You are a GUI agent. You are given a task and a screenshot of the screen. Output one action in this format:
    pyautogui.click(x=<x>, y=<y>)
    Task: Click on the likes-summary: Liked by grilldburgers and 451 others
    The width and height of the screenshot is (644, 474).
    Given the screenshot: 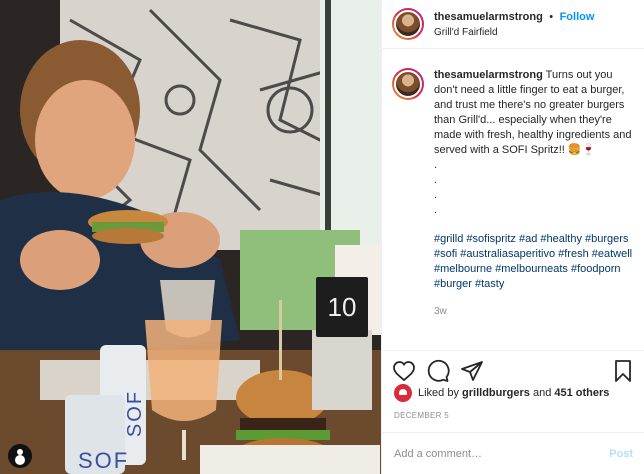 What is the action you would take?
    pyautogui.click(x=501, y=393)
    